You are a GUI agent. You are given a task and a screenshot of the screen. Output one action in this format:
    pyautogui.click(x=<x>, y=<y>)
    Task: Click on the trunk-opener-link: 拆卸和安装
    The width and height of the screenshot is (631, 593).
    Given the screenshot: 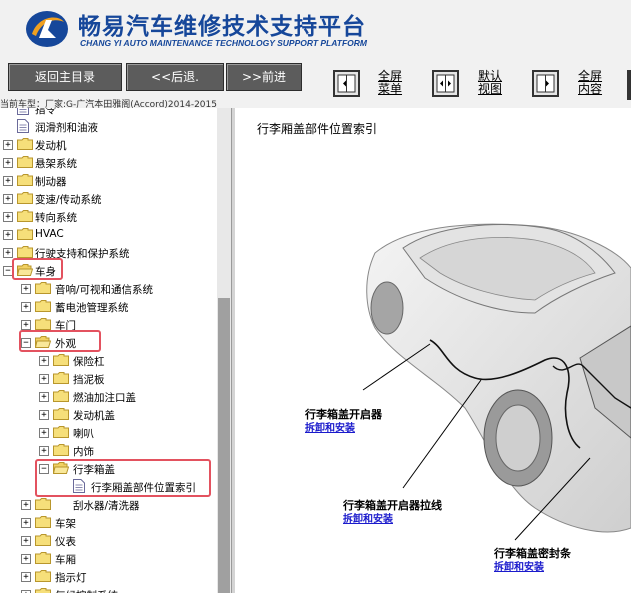 What is the action you would take?
    pyautogui.click(x=330, y=426)
    